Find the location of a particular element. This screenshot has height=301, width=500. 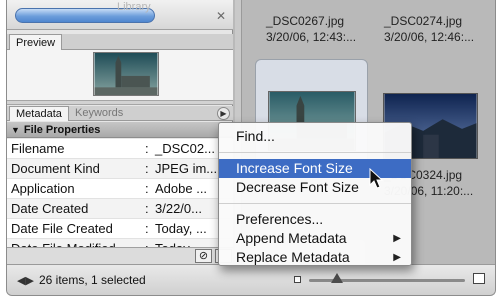

prohibited-icon: ⊘ is located at coordinates (203, 256).